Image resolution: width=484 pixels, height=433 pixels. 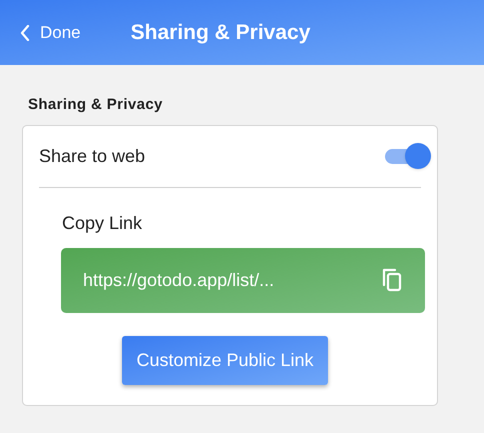 I want to click on share-toggle, so click(x=408, y=156).